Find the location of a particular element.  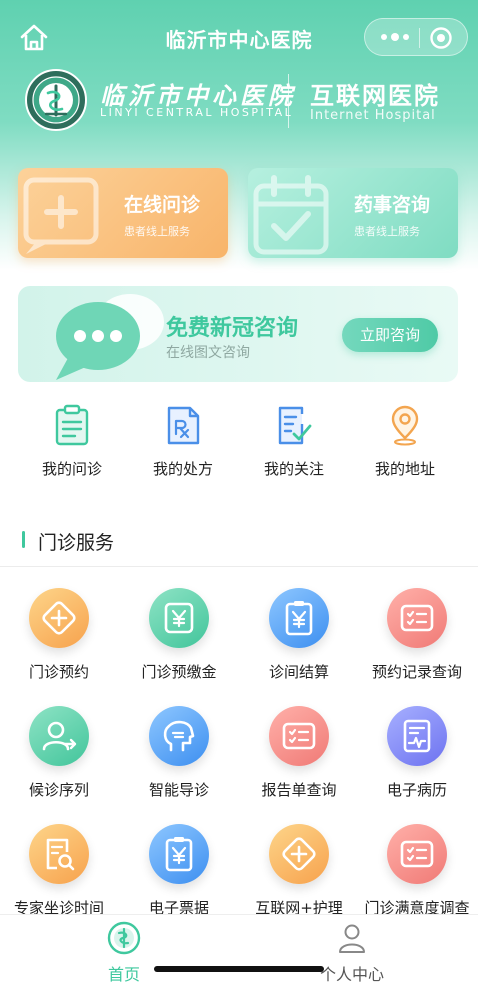

service-label: 门诊预约 is located at coordinates (58, 672).